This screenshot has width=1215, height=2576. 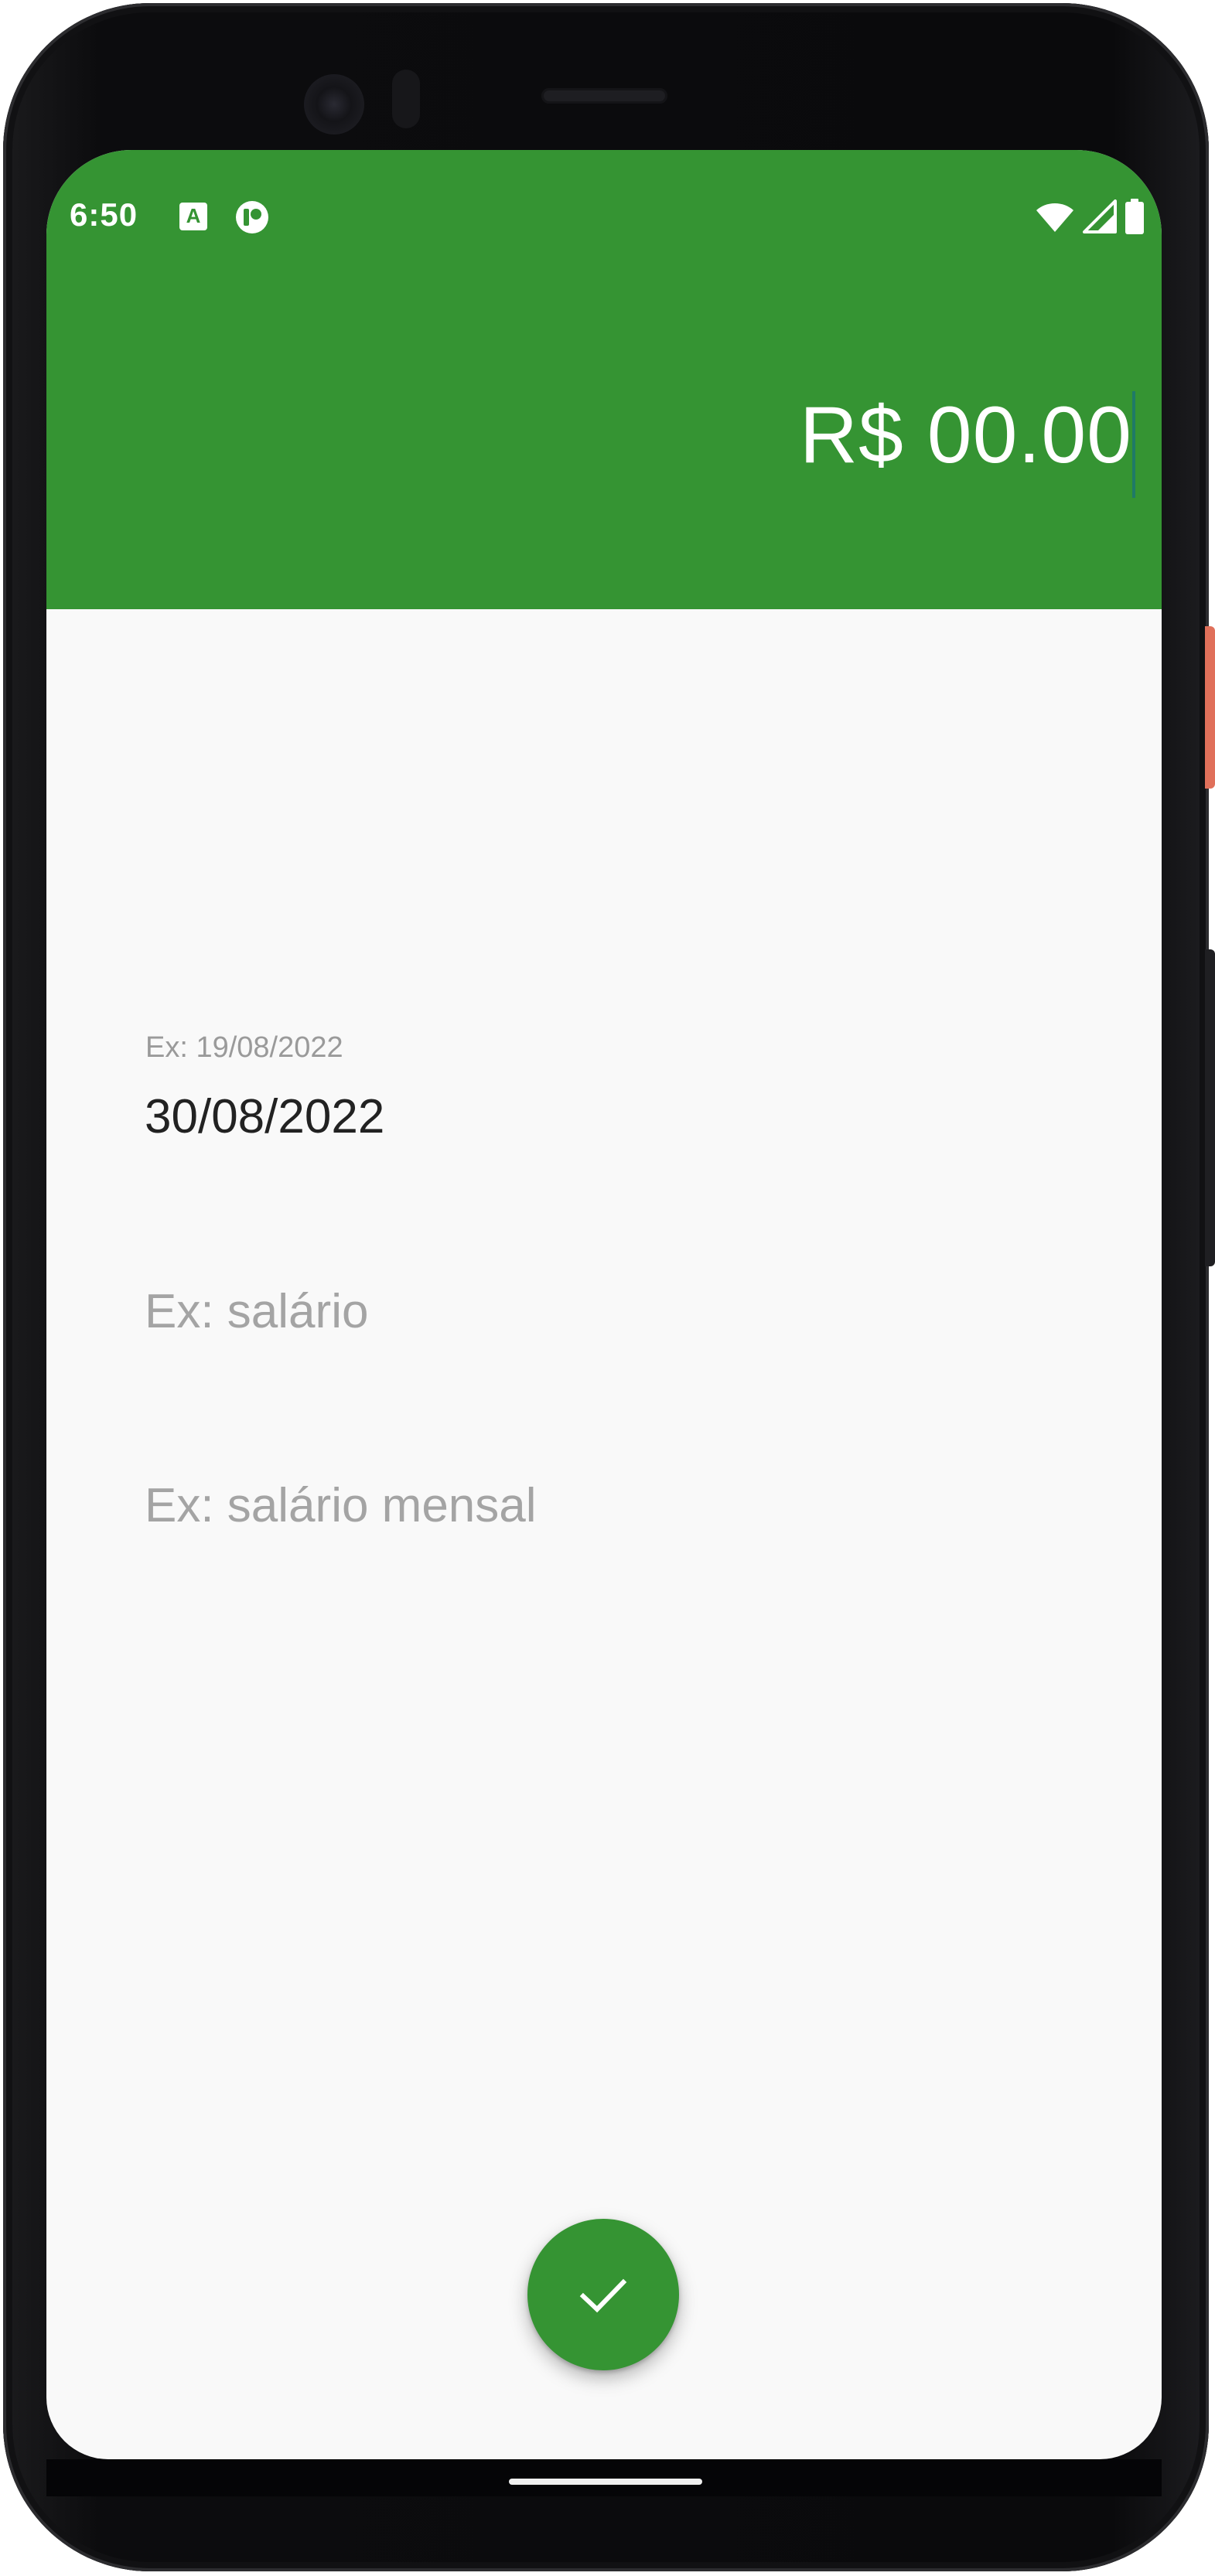 I want to click on wifi-icon, so click(x=1054, y=217).